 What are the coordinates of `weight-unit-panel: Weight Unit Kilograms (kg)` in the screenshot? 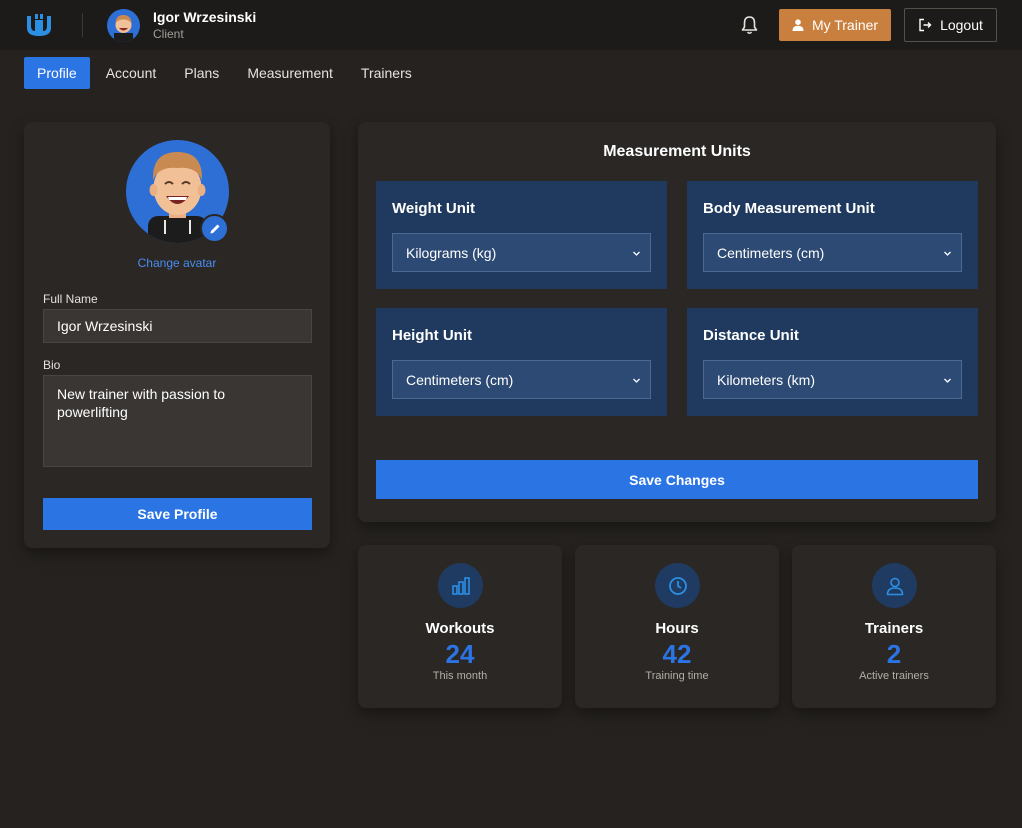 It's located at (521, 235).